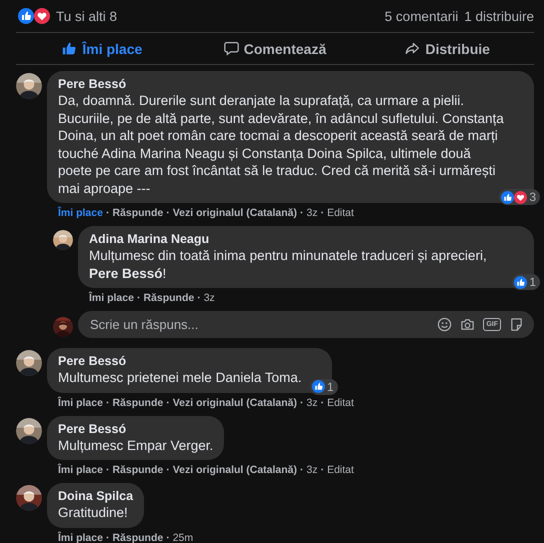 The height and width of the screenshot is (543, 544). I want to click on thumbs-up-icon, so click(70, 48).